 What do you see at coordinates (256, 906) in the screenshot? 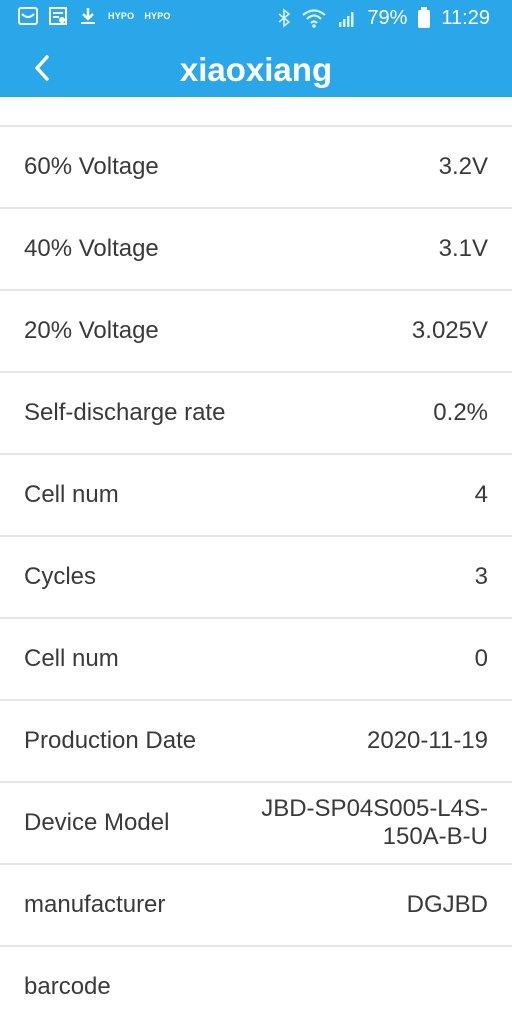
I see `list-row-manufacturer: manufacturer DGJBD` at bounding box center [256, 906].